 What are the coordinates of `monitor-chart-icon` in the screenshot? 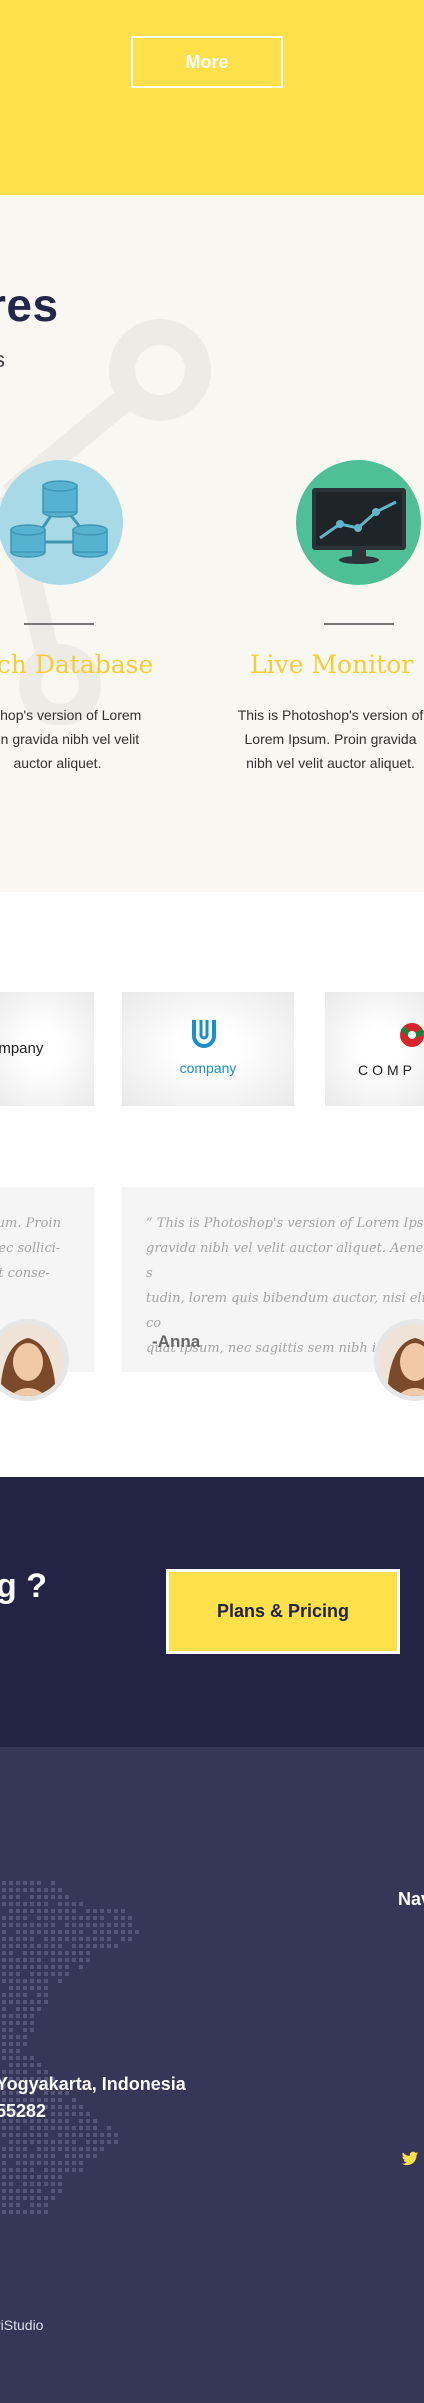 It's located at (358, 522).